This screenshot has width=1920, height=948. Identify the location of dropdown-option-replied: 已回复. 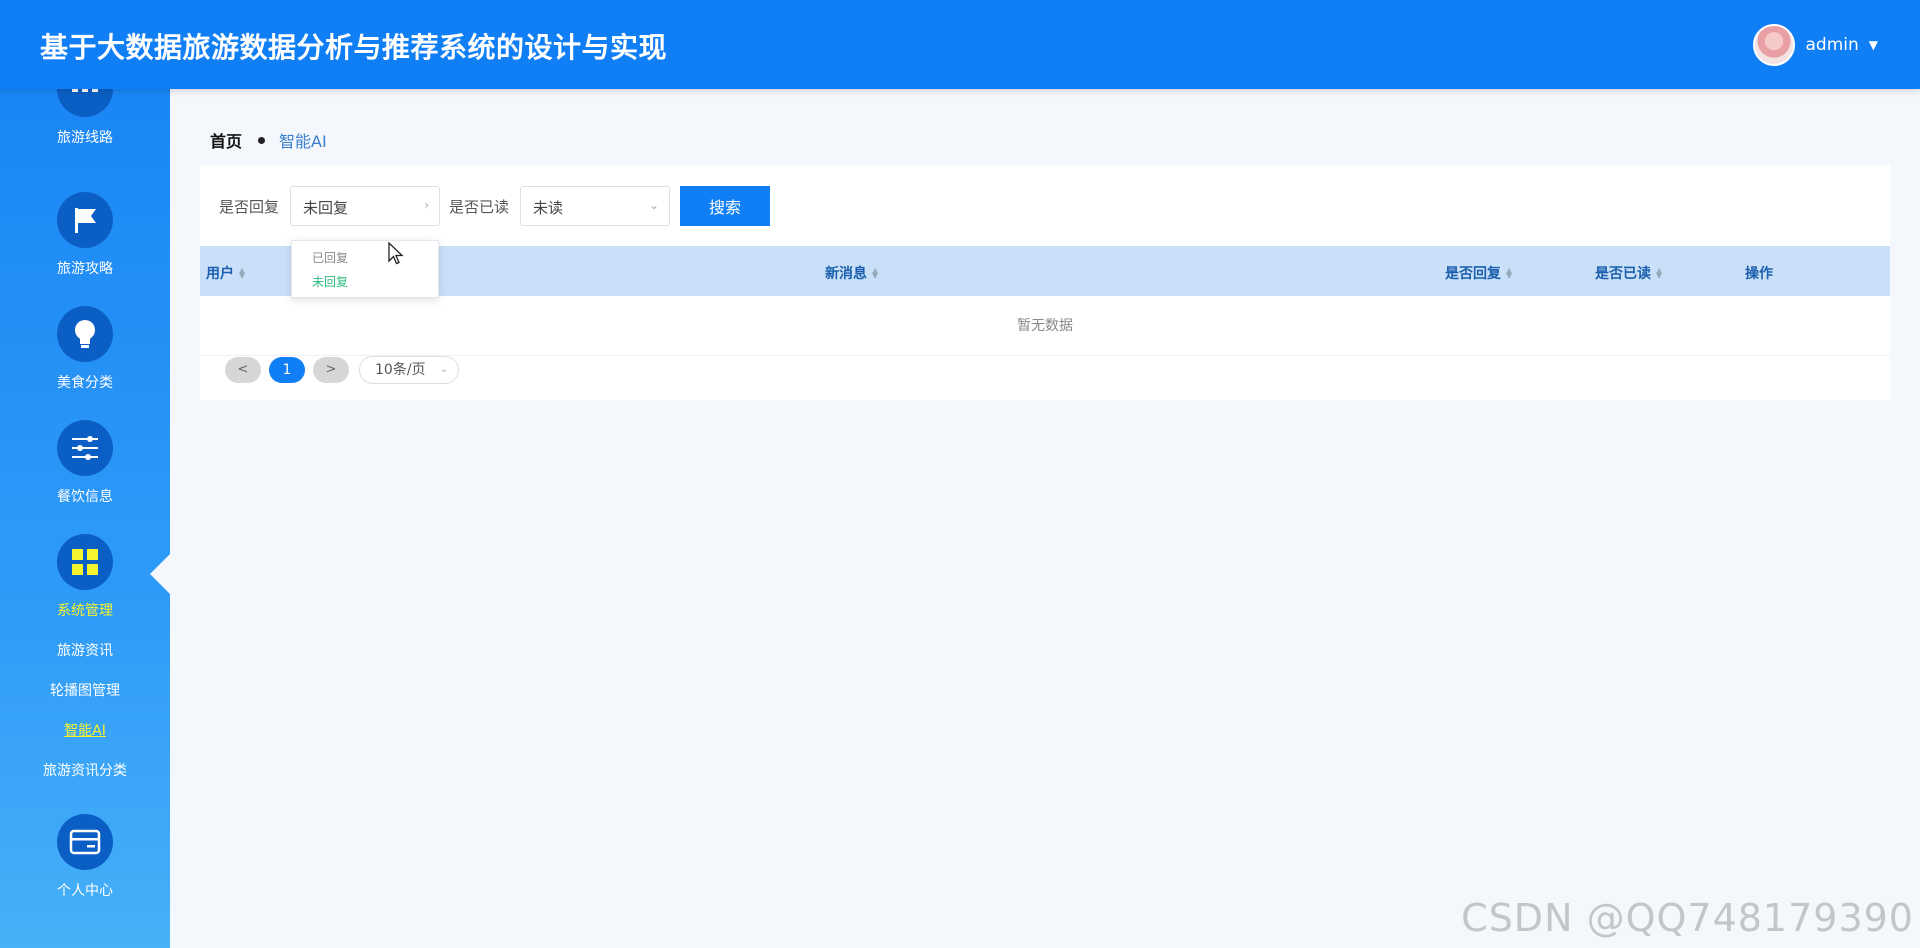
(330, 257).